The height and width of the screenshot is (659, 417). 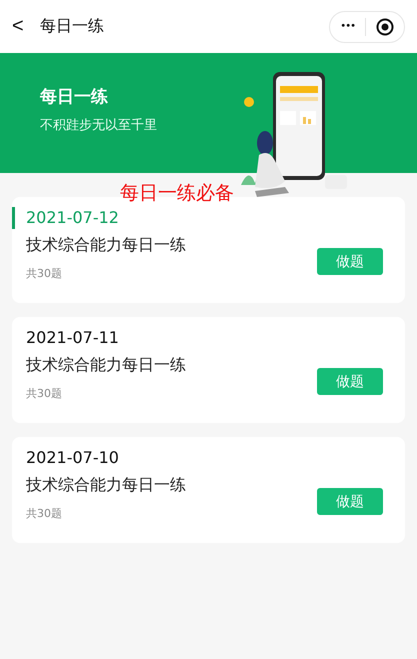 What do you see at coordinates (72, 338) in the screenshot?
I see `date-label: 2021-07-11` at bounding box center [72, 338].